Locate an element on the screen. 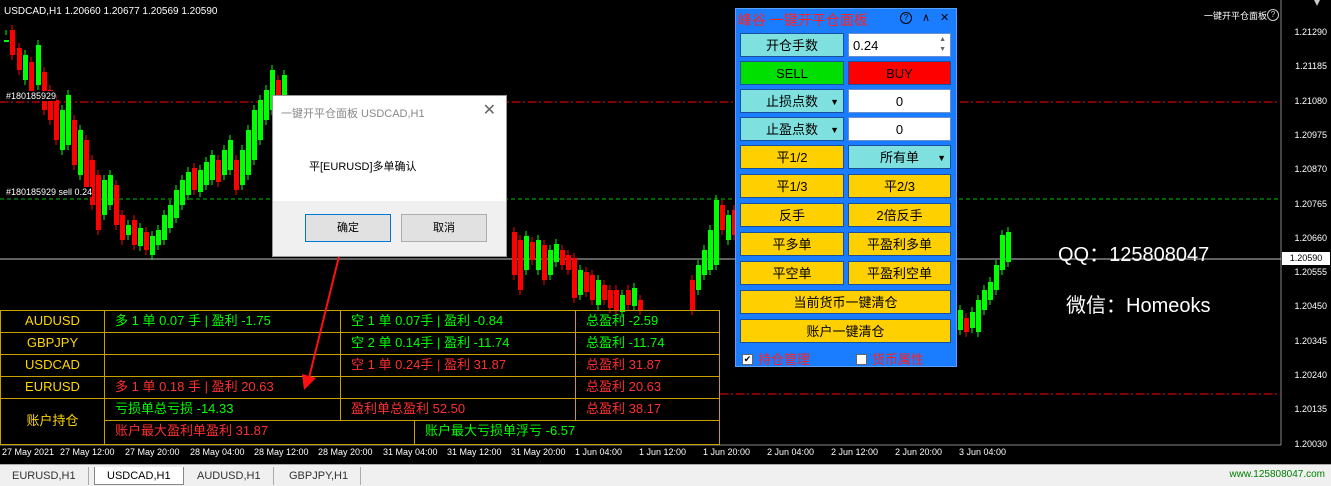  close-third-button: 平1/3 is located at coordinates (792, 186).